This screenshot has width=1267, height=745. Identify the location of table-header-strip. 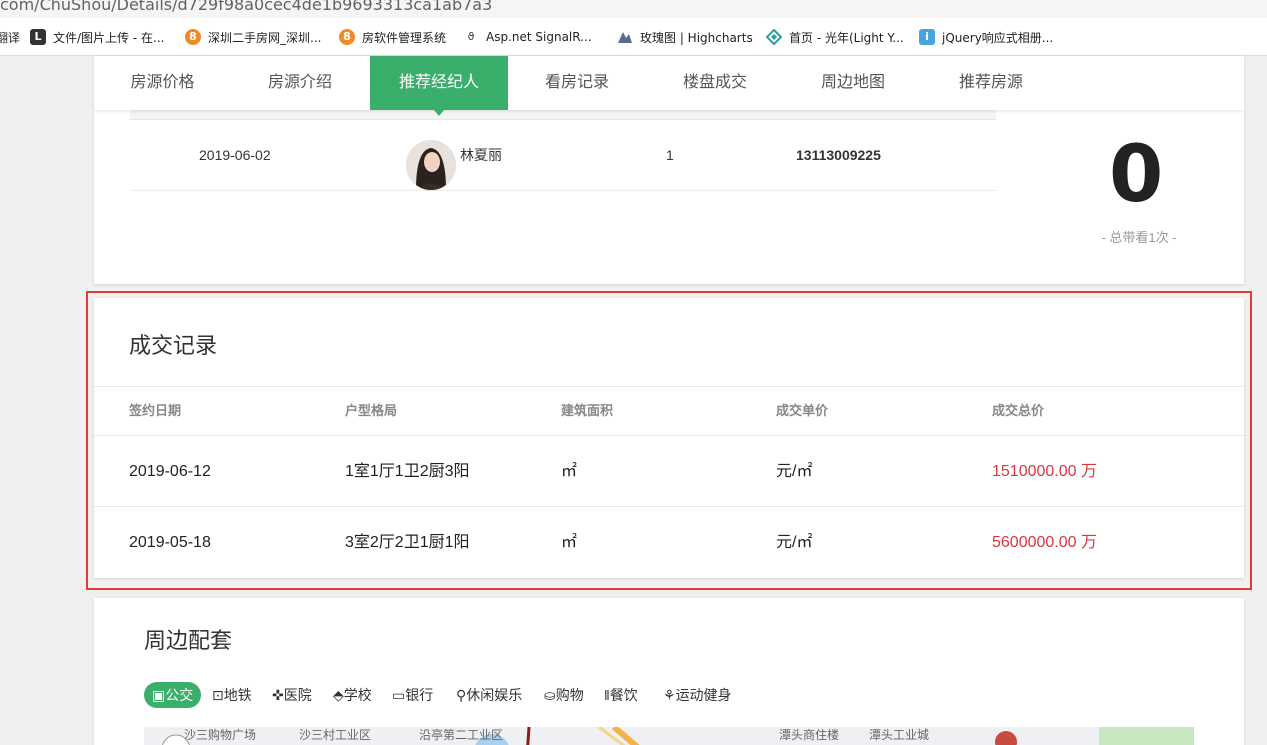
(563, 115).